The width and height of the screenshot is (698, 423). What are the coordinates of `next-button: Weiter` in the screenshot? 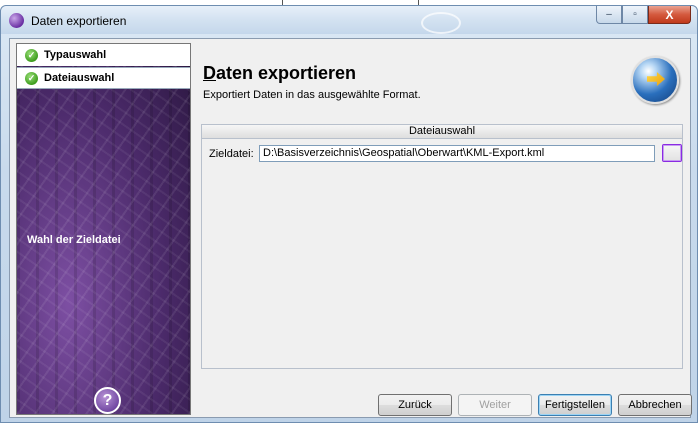 It's located at (495, 405).